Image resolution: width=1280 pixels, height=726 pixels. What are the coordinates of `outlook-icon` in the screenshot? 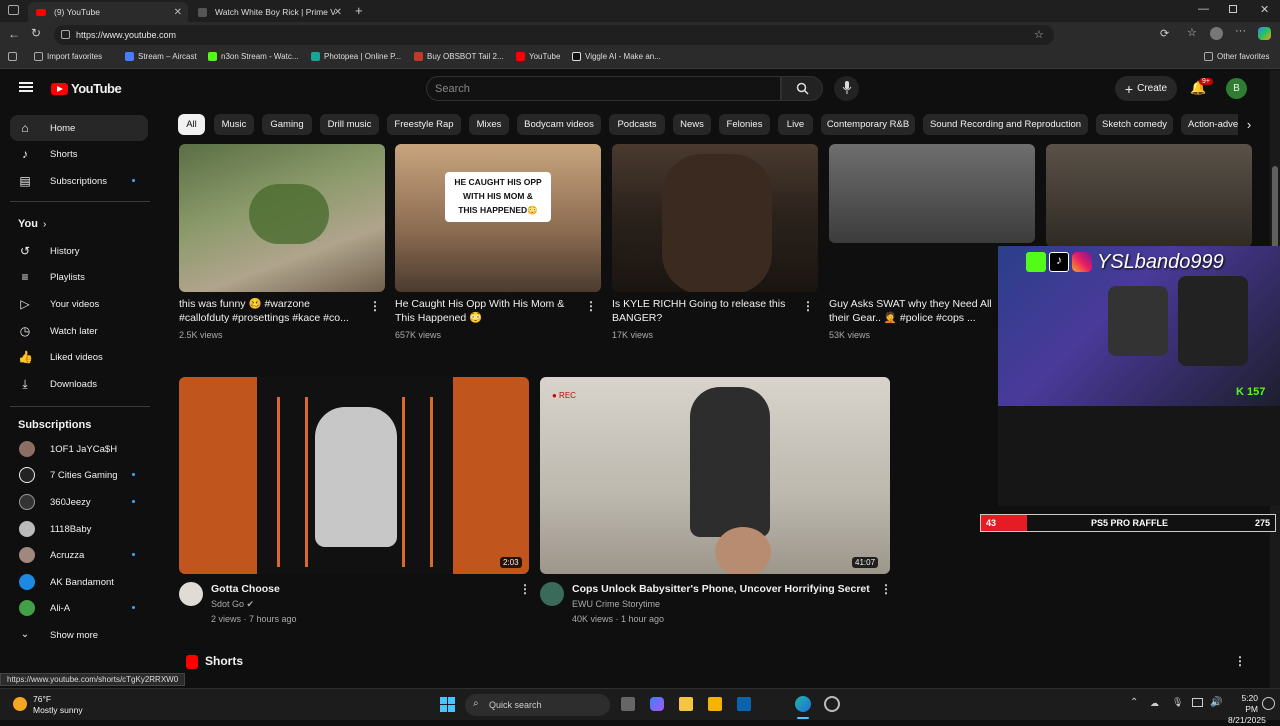 It's located at (744, 704).